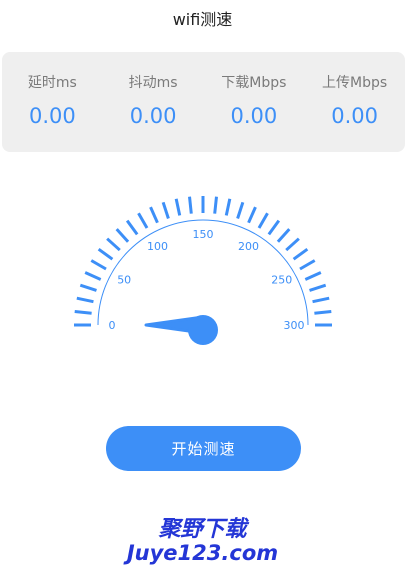 This screenshot has height=580, width=405. What do you see at coordinates (124, 280) in the screenshot?
I see `gauge-tick-label: 50` at bounding box center [124, 280].